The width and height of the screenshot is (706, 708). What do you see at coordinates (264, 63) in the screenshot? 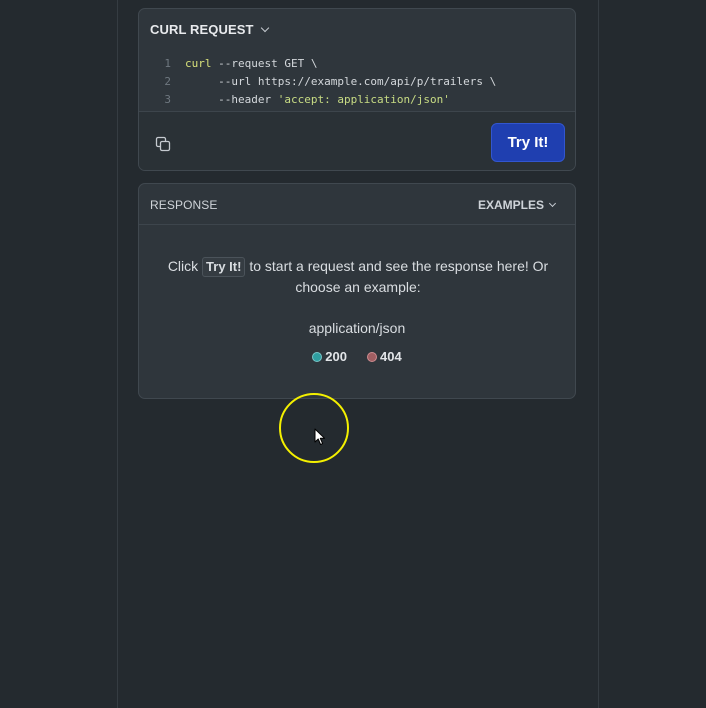
I see `code-token: --request GET \` at bounding box center [264, 63].